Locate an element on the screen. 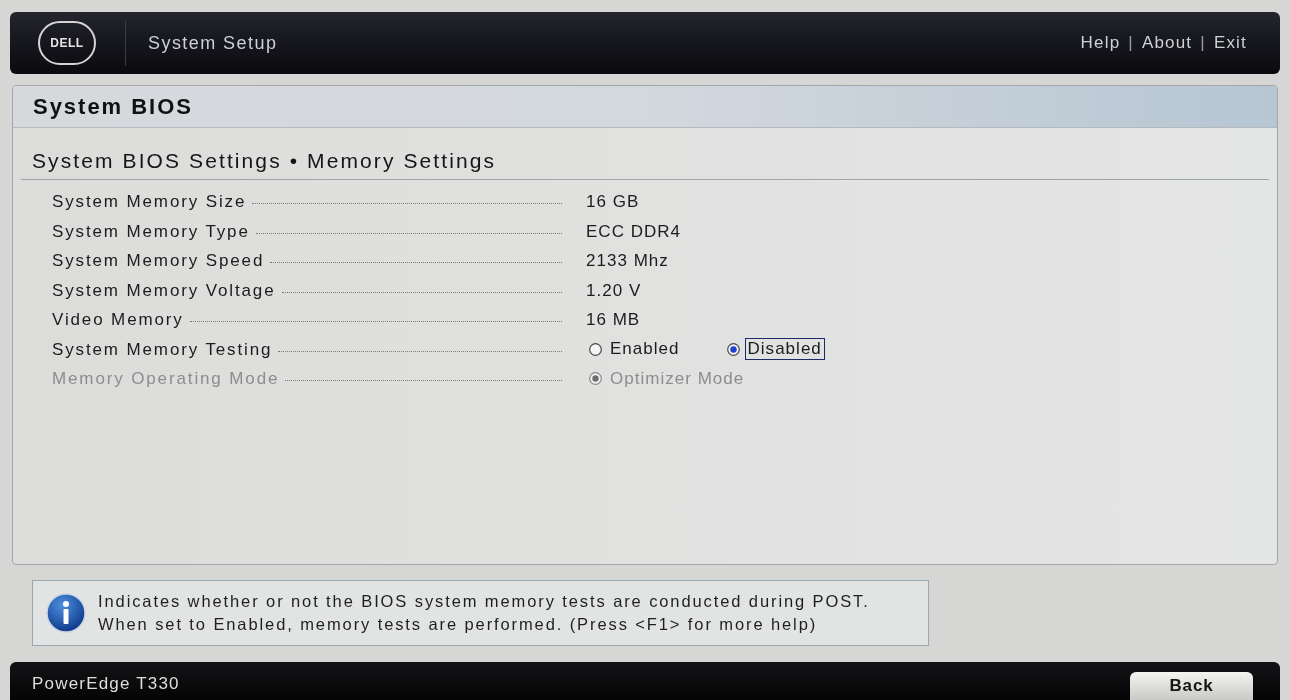 The image size is (1290, 700). info-icon is located at coordinates (66, 613).